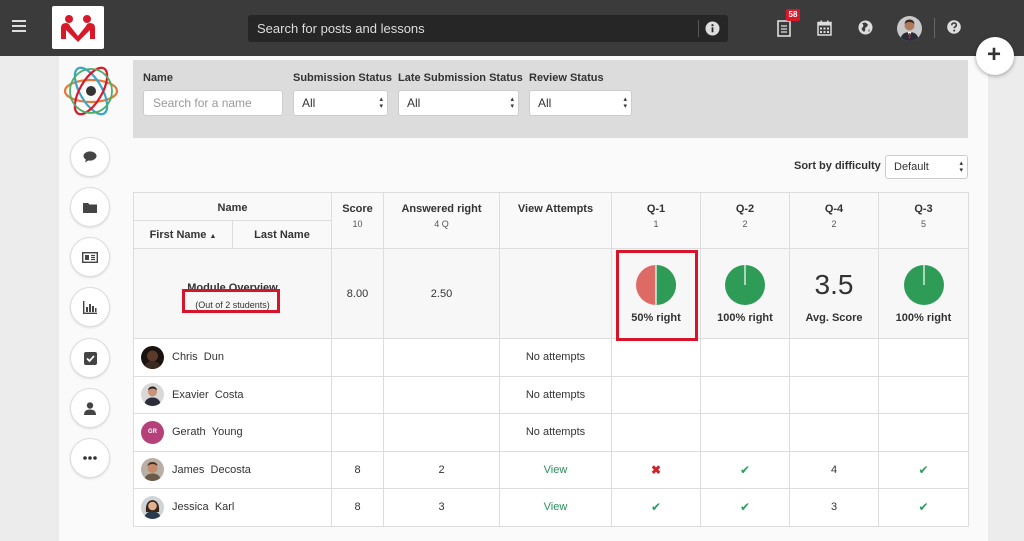 The image size is (1024, 541). Describe the element at coordinates (190, 394) in the screenshot. I see `student-first-name: Exavier` at that location.